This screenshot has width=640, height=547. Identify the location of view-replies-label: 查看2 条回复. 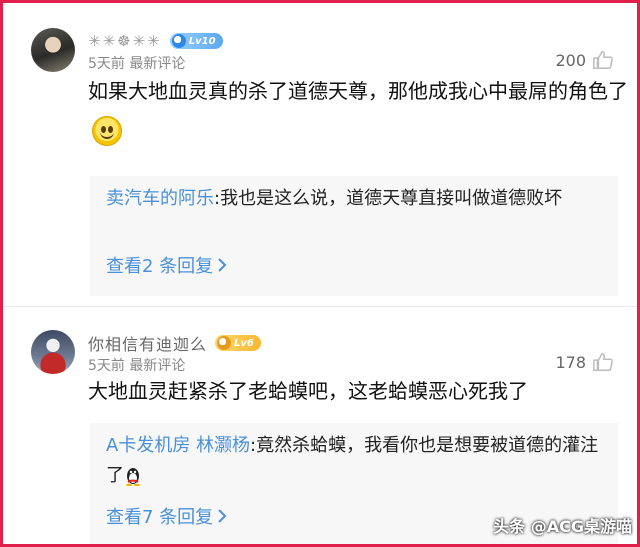
(160, 266).